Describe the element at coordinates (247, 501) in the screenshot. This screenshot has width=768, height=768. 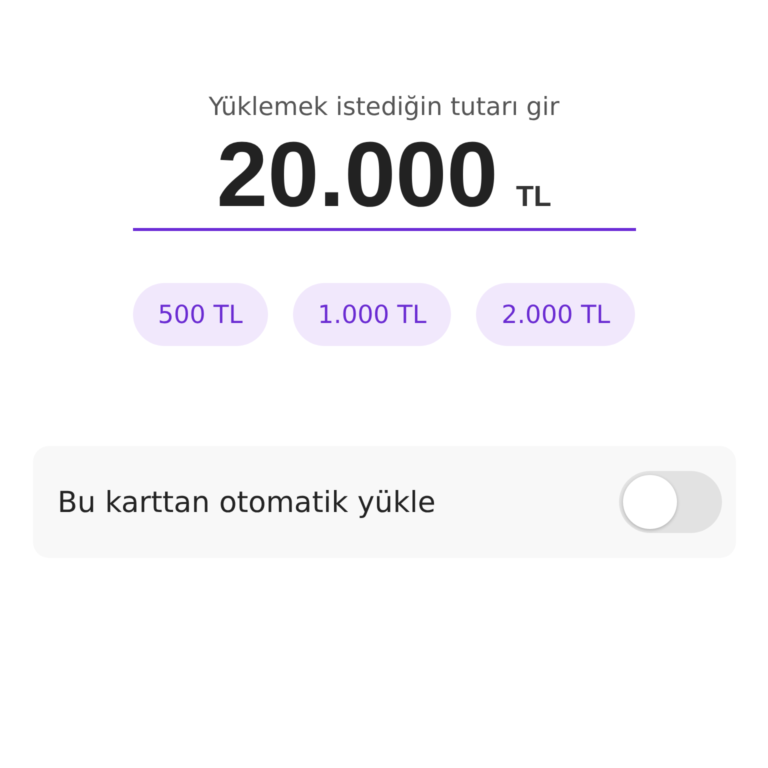
I see `auto-load-label: Bu karttan otomatik yükle` at that location.